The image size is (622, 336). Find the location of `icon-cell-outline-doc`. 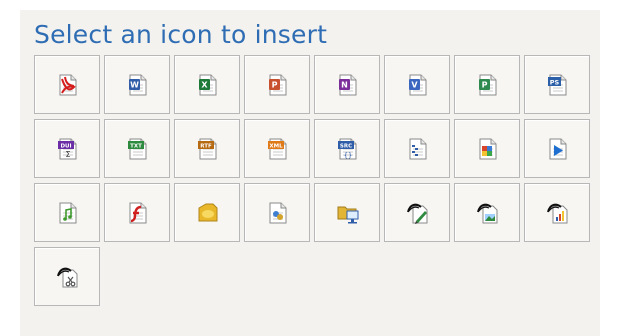

icon-cell-outline-doc is located at coordinates (417, 148).